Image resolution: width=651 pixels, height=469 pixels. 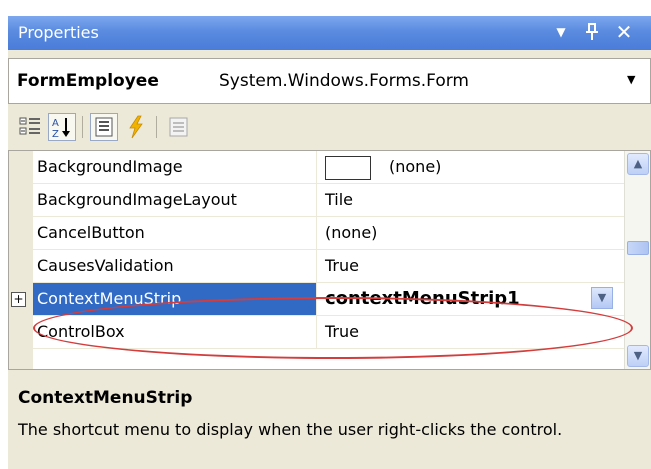 What do you see at coordinates (329, 127) in the screenshot?
I see `properties-toolbar: A Z` at bounding box center [329, 127].